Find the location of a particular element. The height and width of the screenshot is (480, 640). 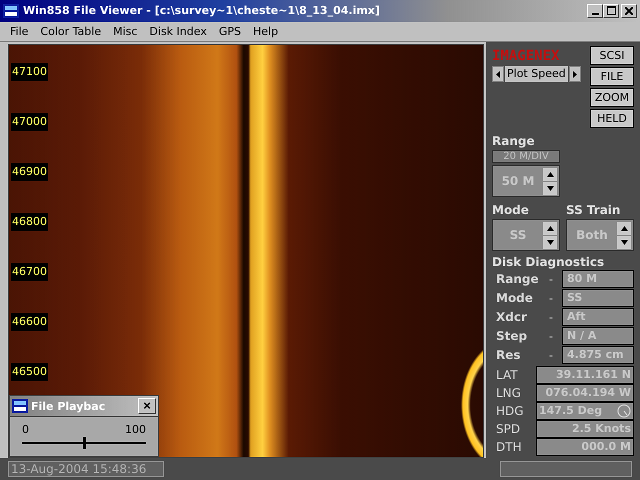

maximize-icon is located at coordinates (611, 11).